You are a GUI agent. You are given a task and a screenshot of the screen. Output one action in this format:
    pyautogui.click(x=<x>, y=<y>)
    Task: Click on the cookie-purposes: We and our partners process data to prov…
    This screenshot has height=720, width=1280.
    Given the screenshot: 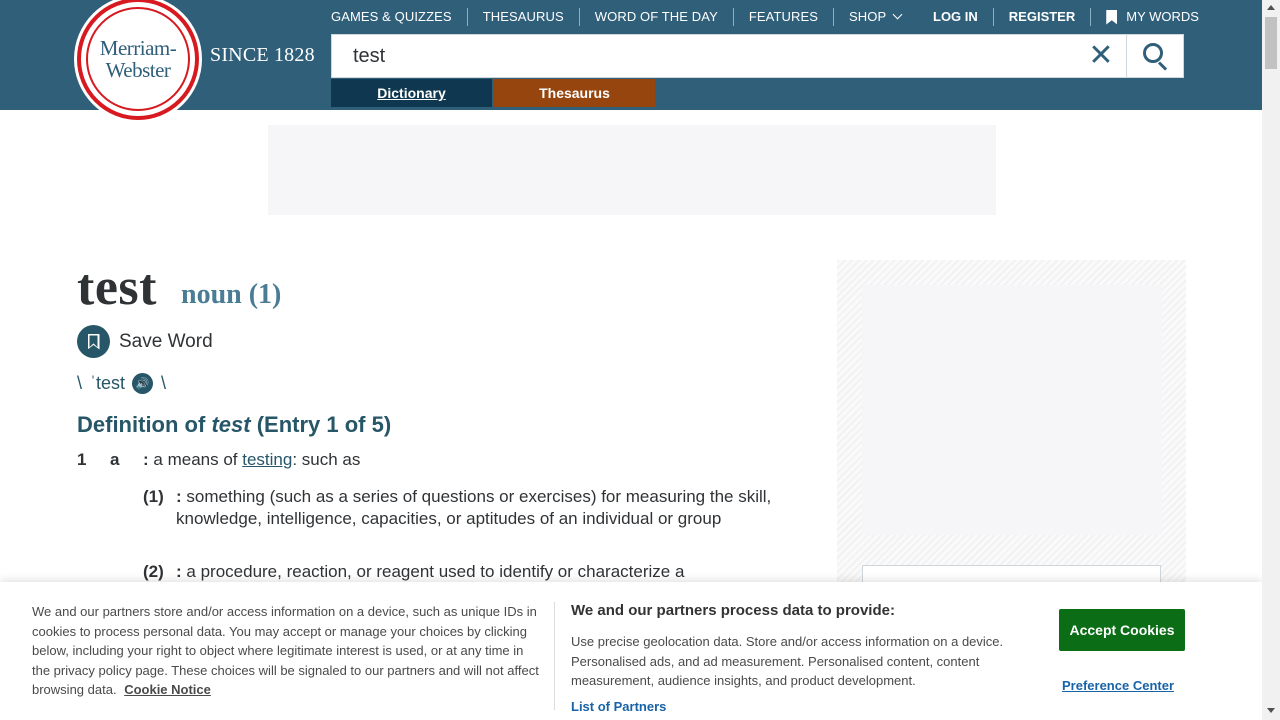 What is the action you would take?
    pyautogui.click(x=806, y=646)
    